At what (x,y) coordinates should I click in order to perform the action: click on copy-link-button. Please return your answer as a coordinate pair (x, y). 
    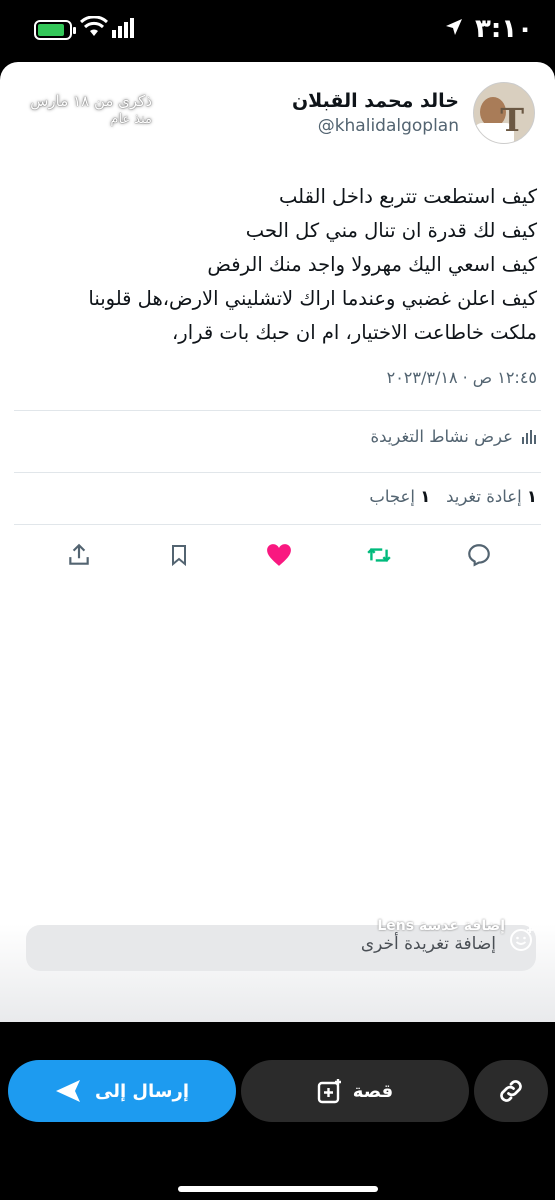
    Looking at the image, I should click on (511, 1091).